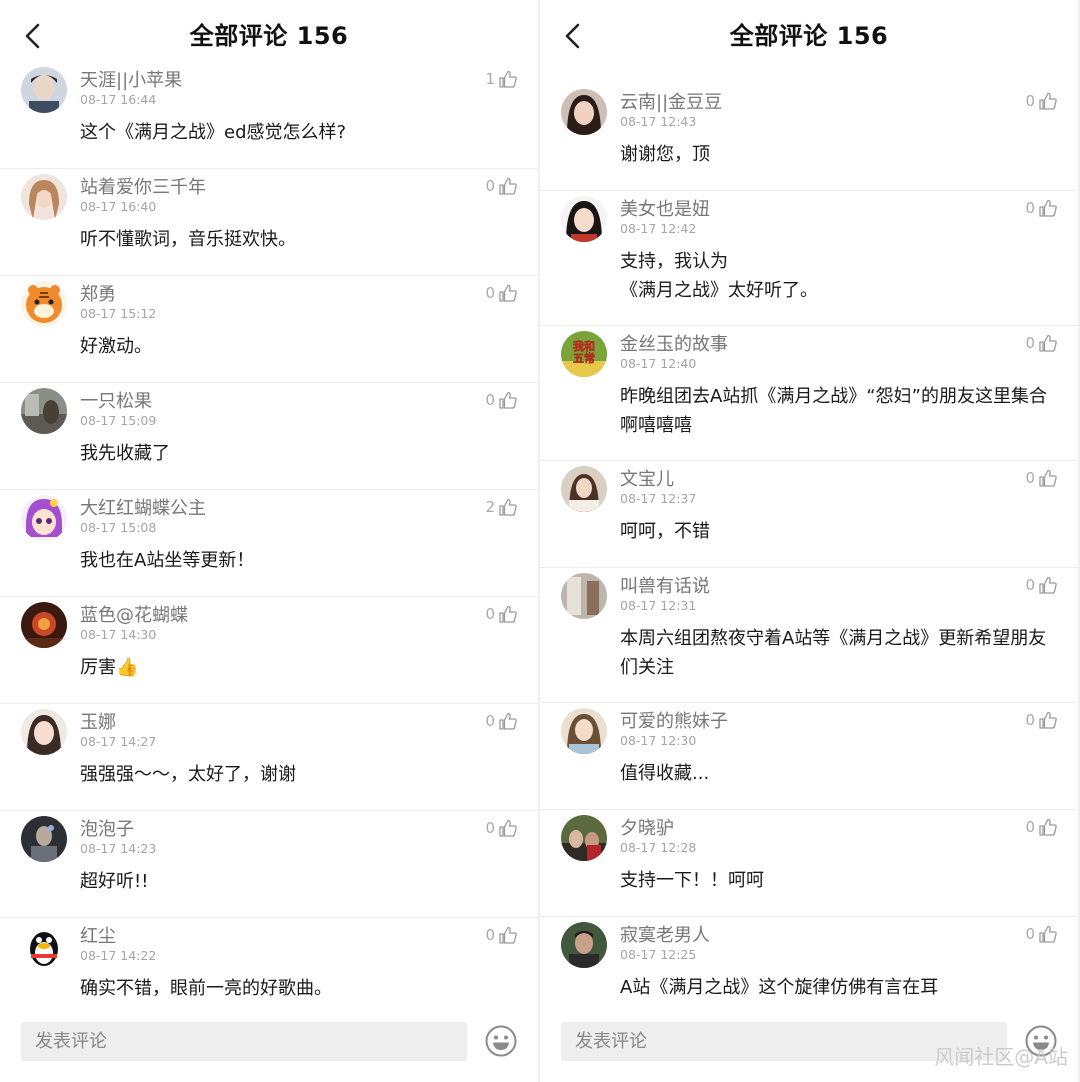 The width and height of the screenshot is (1080, 1082). Describe the element at coordinates (671, 101) in the screenshot. I see `comment-author: 云南||金豆豆` at that location.